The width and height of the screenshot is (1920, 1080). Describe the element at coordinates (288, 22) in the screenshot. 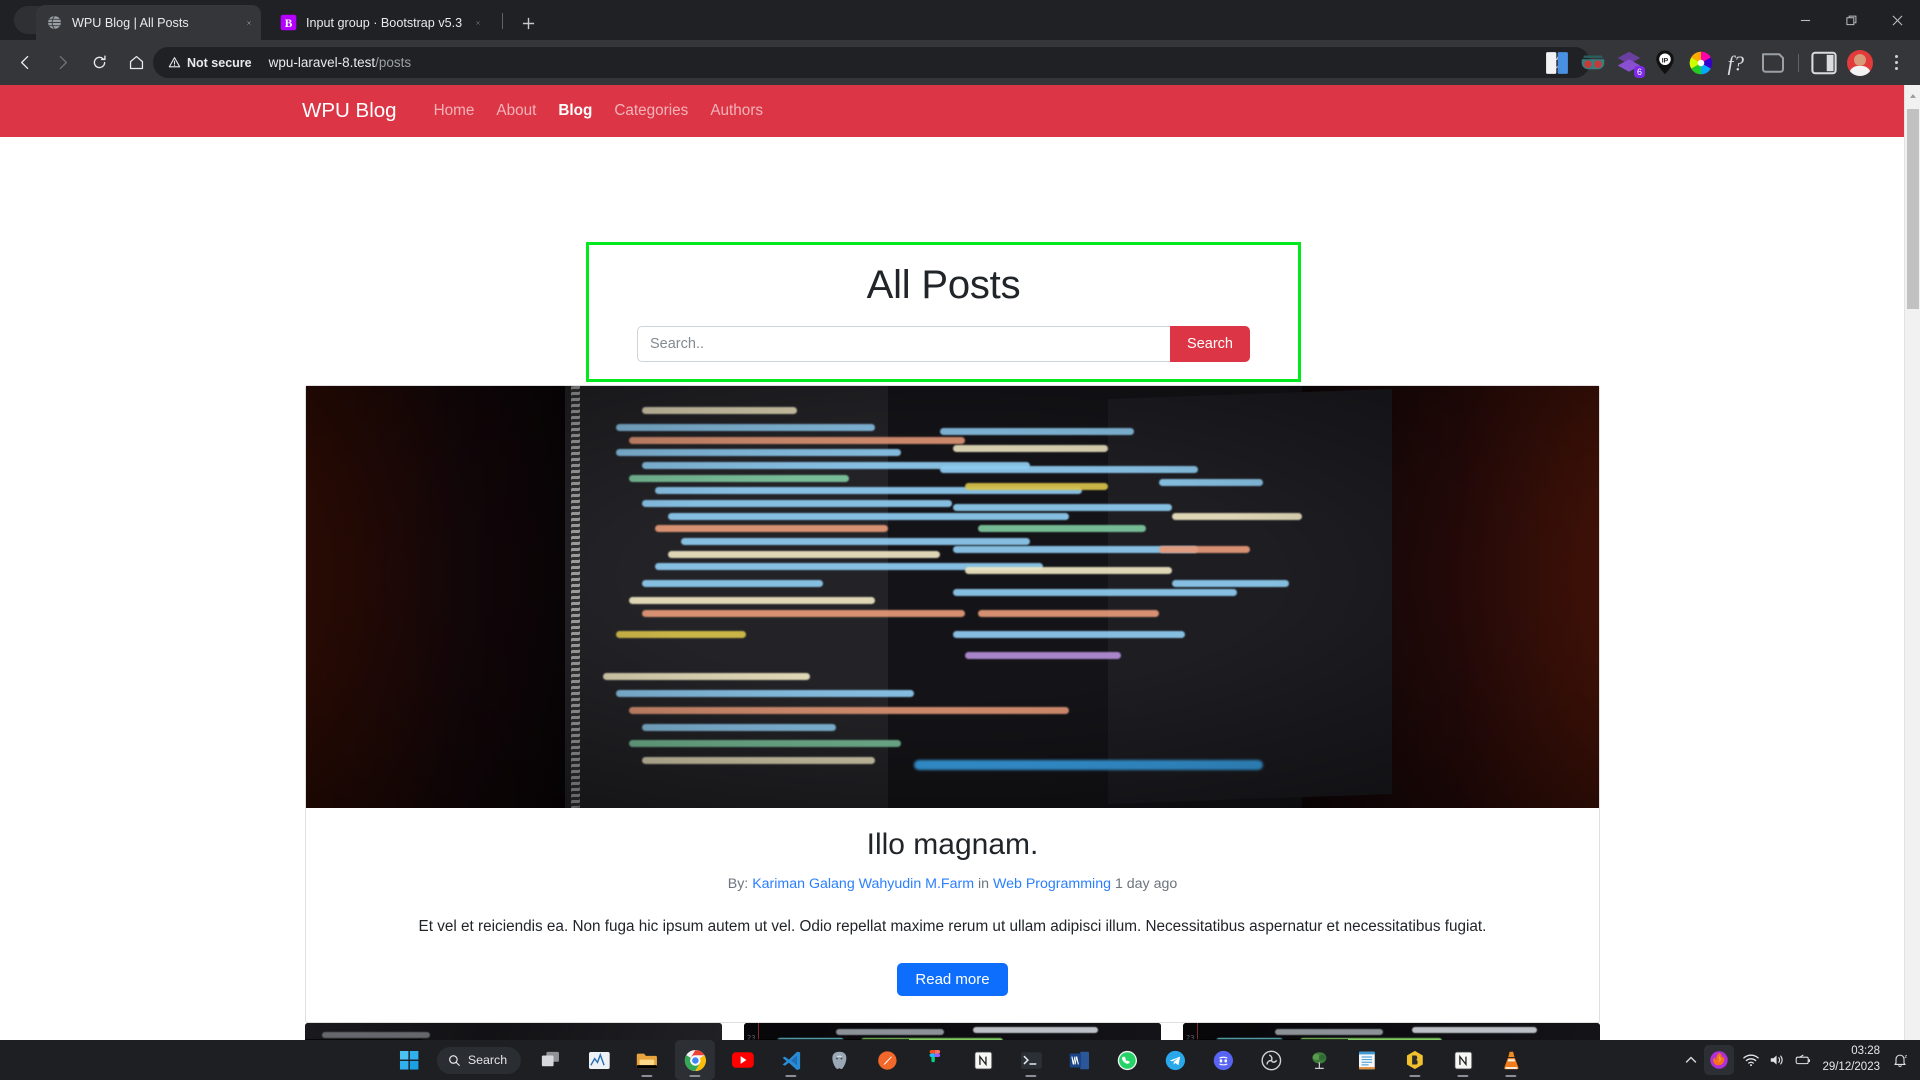

I see `bootstrap-icon: B` at that location.